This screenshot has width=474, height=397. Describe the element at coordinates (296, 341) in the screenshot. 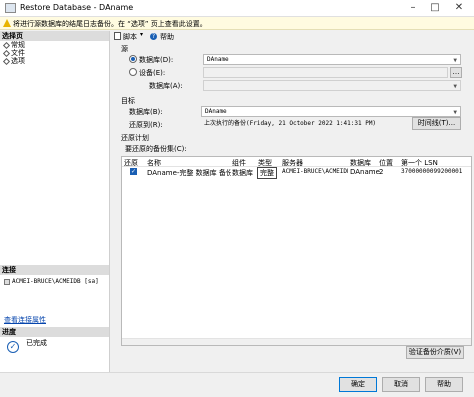

I see `horizontal-scrollbar` at that location.